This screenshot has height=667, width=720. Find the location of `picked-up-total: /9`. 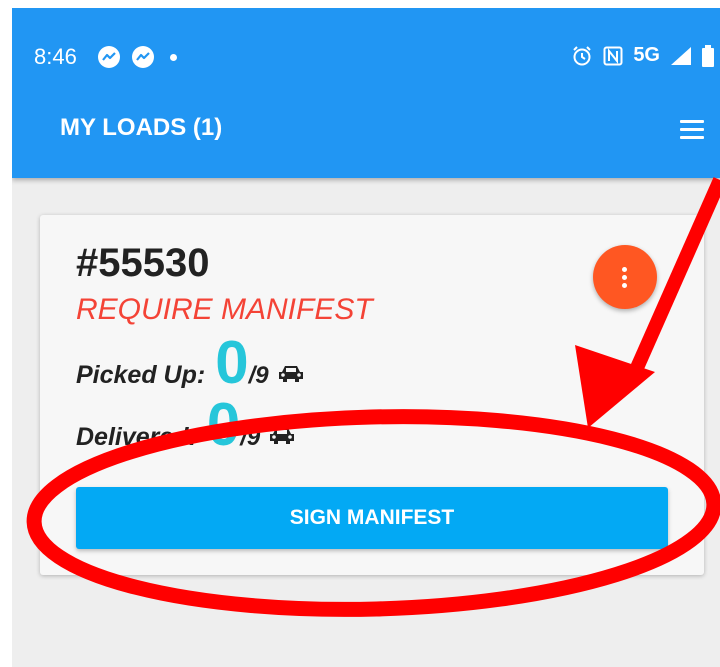

picked-up-total: /9 is located at coordinates (258, 375).